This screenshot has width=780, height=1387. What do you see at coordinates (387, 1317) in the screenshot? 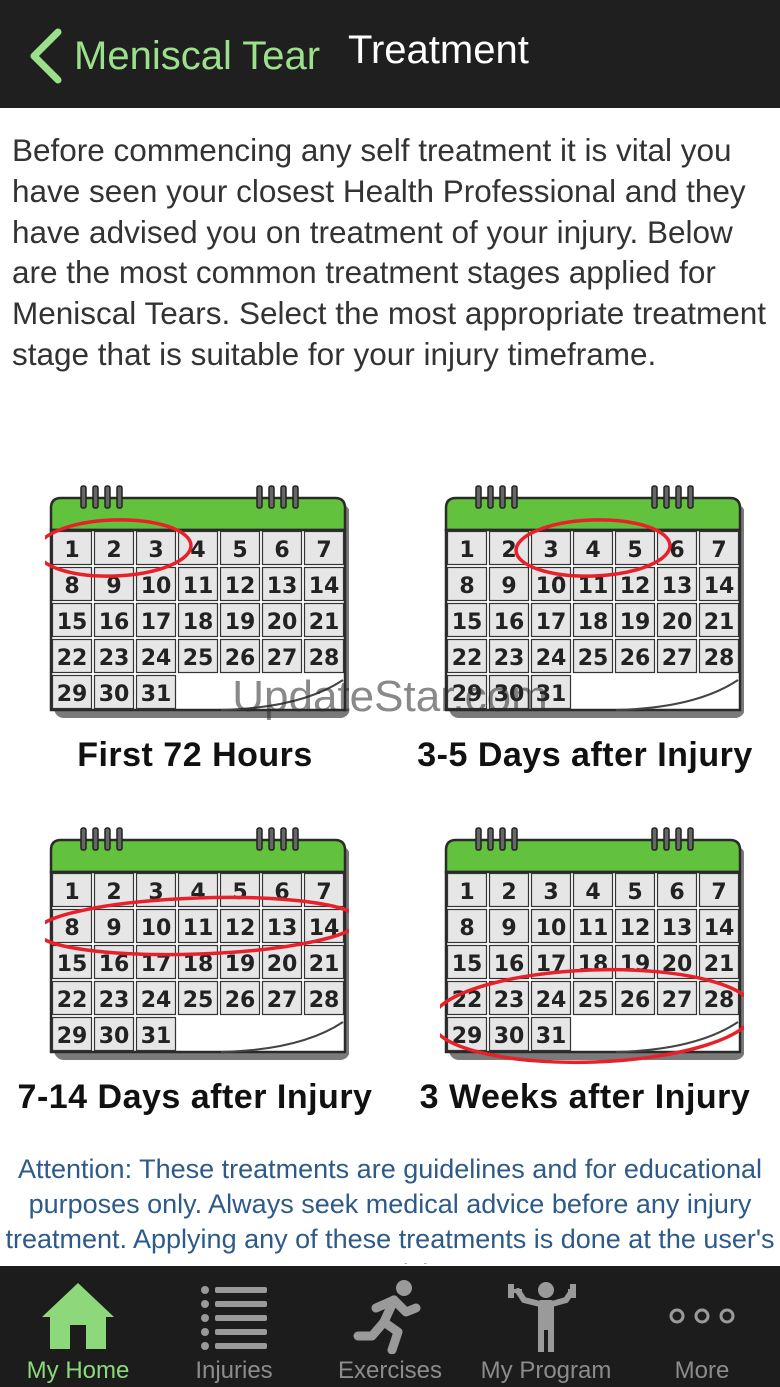
I see `running-icon` at bounding box center [387, 1317].